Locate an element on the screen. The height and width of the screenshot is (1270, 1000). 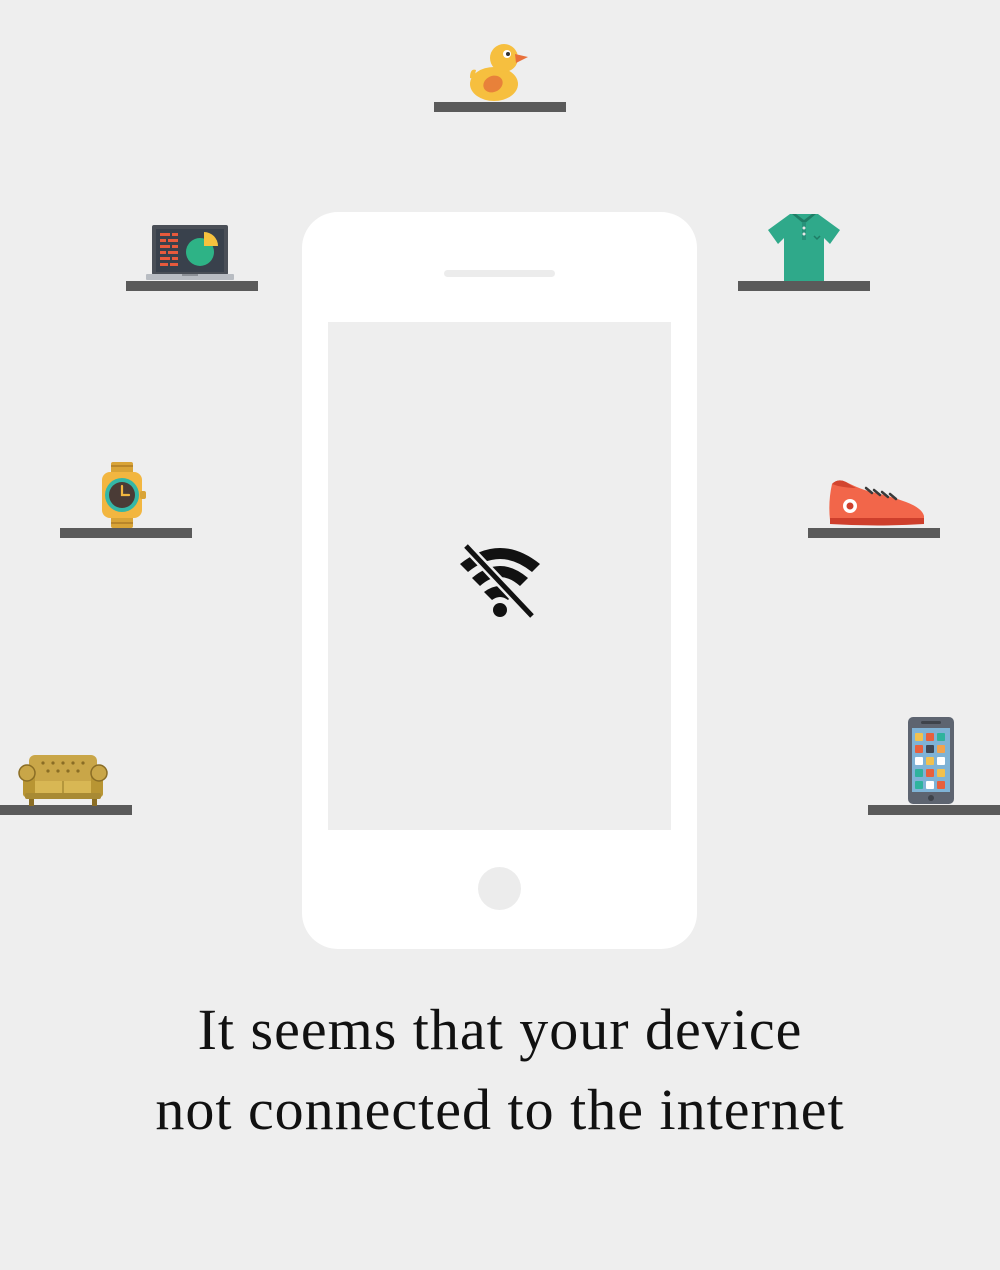
phone-home-button is located at coordinates (499, 888).